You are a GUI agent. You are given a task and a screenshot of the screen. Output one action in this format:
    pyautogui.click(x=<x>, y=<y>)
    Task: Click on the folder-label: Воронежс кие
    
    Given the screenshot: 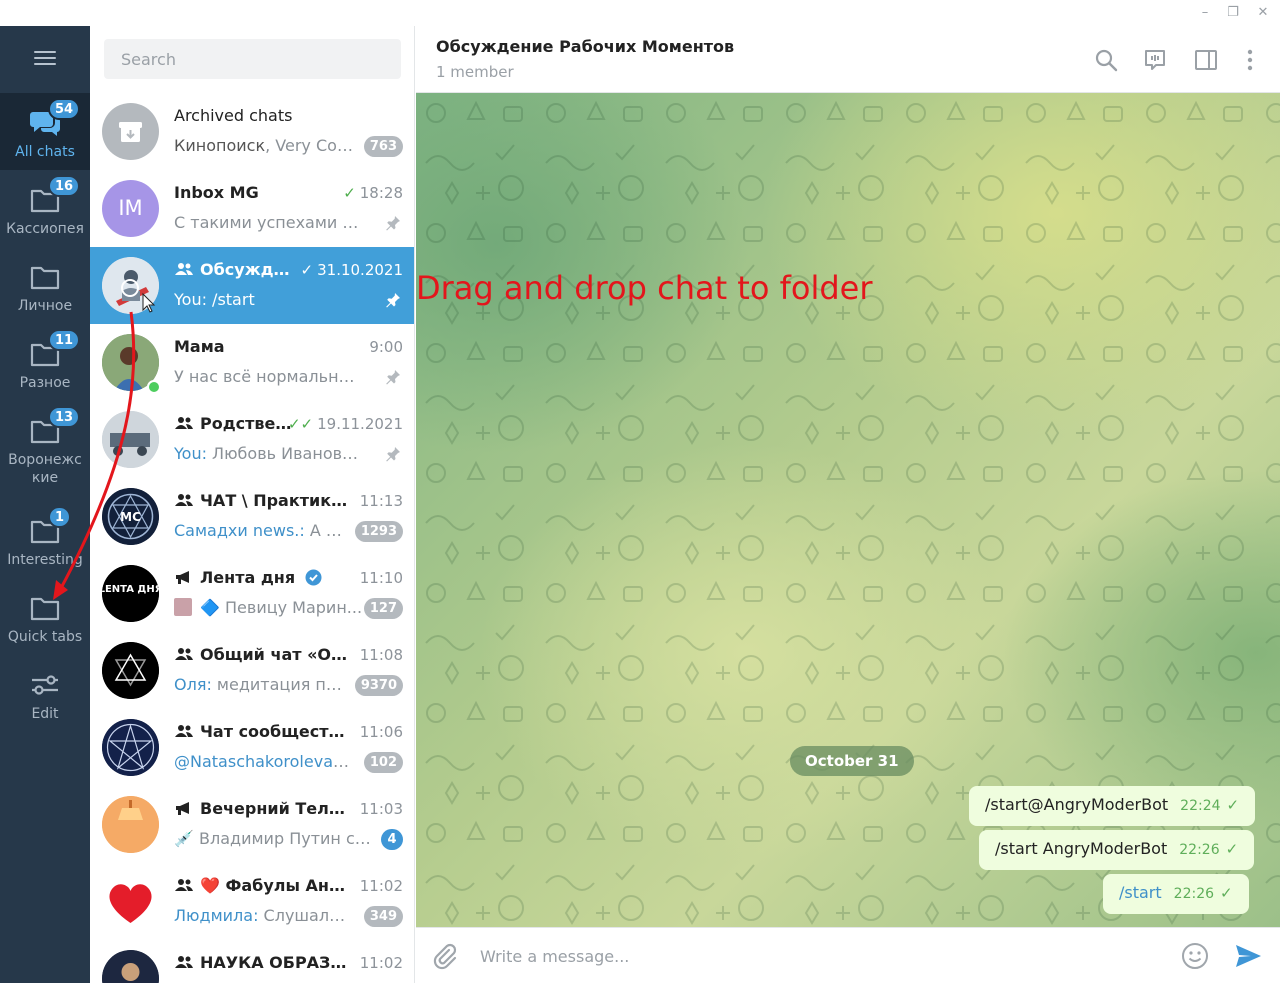 What is the action you would take?
    pyautogui.click(x=45, y=469)
    